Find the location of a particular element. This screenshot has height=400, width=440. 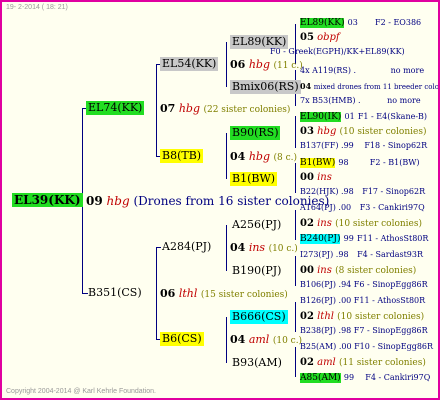

gen2-c-detail: 04 ins (10 c.) is located at coordinates (264, 247).